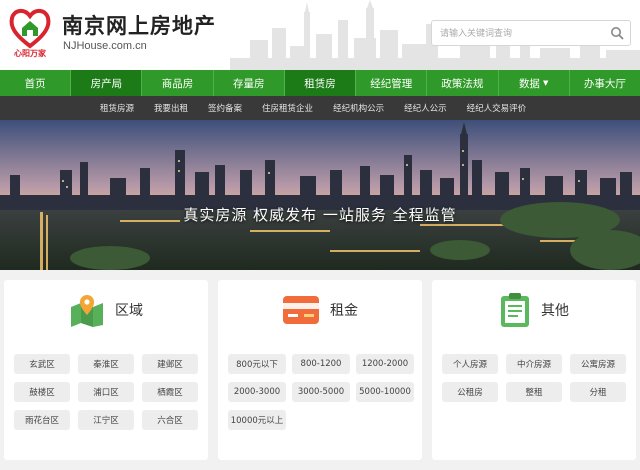  What do you see at coordinates (42, 364) in the screenshot?
I see `area-option: 玄武区` at bounding box center [42, 364].